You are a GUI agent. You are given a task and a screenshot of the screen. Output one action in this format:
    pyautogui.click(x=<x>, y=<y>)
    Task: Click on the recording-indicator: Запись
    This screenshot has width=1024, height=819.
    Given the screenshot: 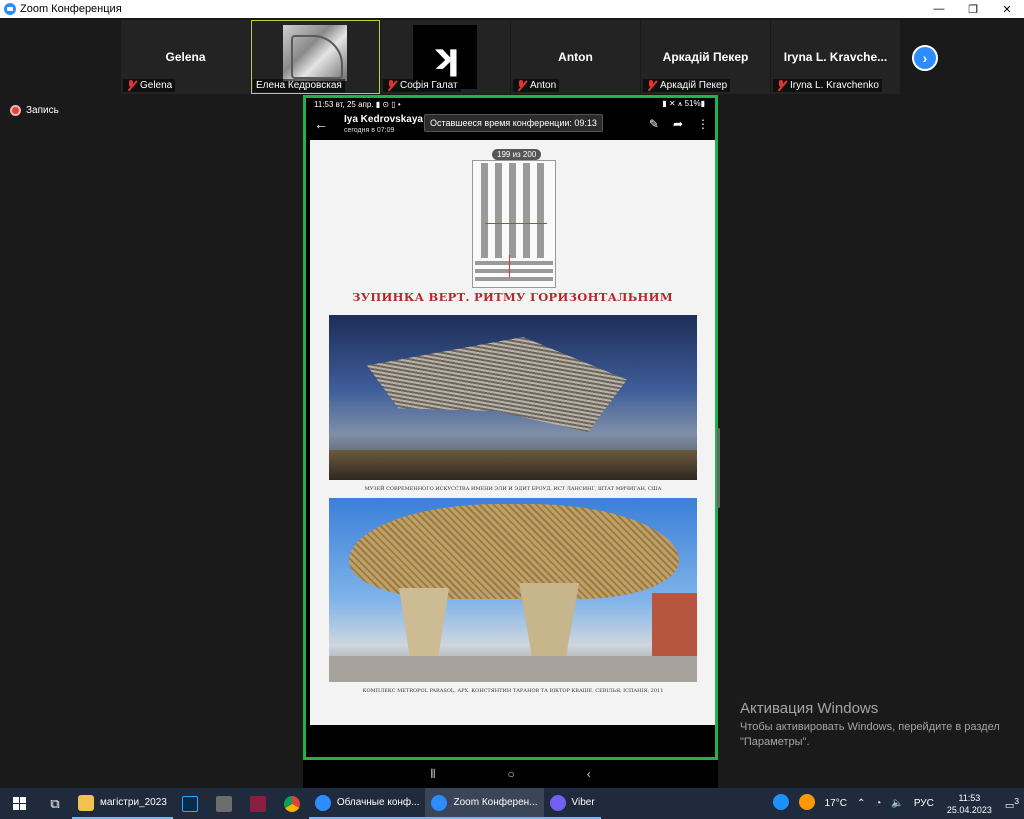 What is the action you would take?
    pyautogui.click(x=34, y=110)
    